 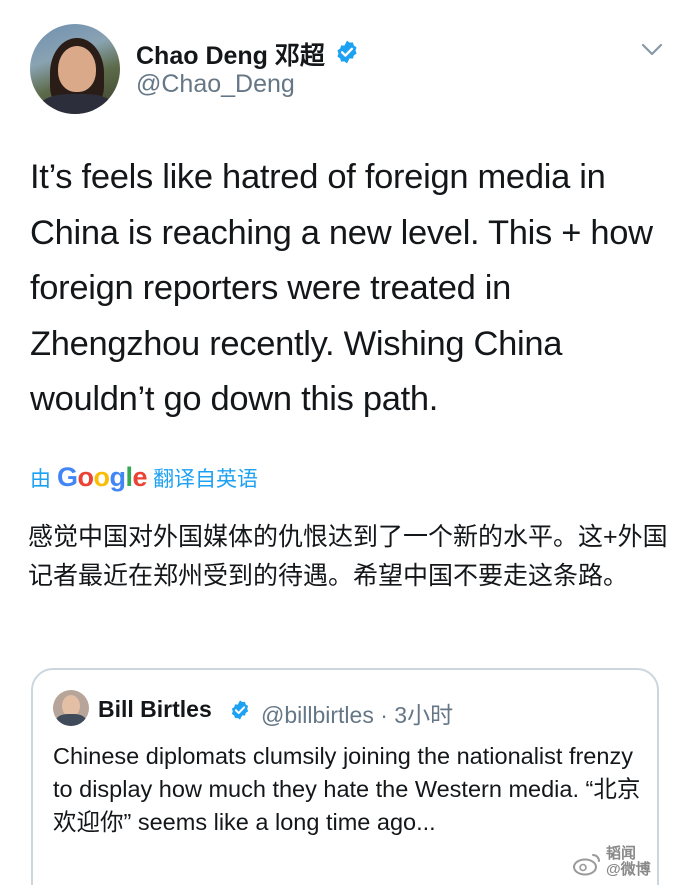 What do you see at coordinates (71, 708) in the screenshot?
I see `quoted-author-avatar` at bounding box center [71, 708].